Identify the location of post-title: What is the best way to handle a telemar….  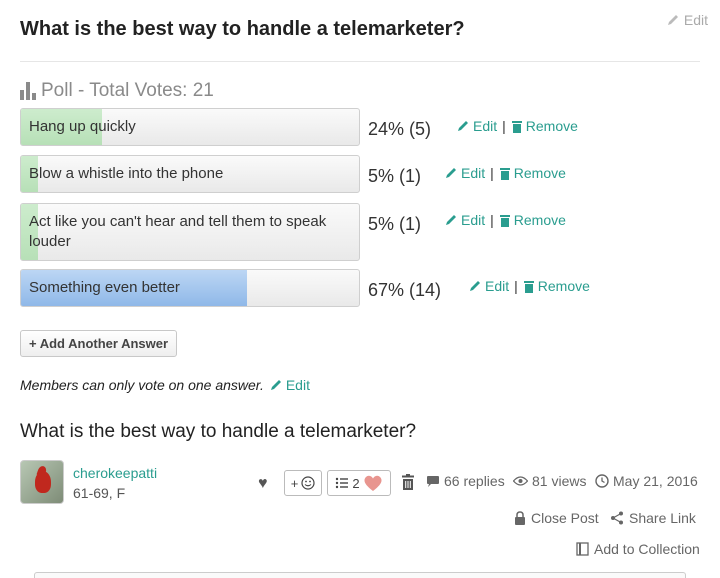
(218, 431).